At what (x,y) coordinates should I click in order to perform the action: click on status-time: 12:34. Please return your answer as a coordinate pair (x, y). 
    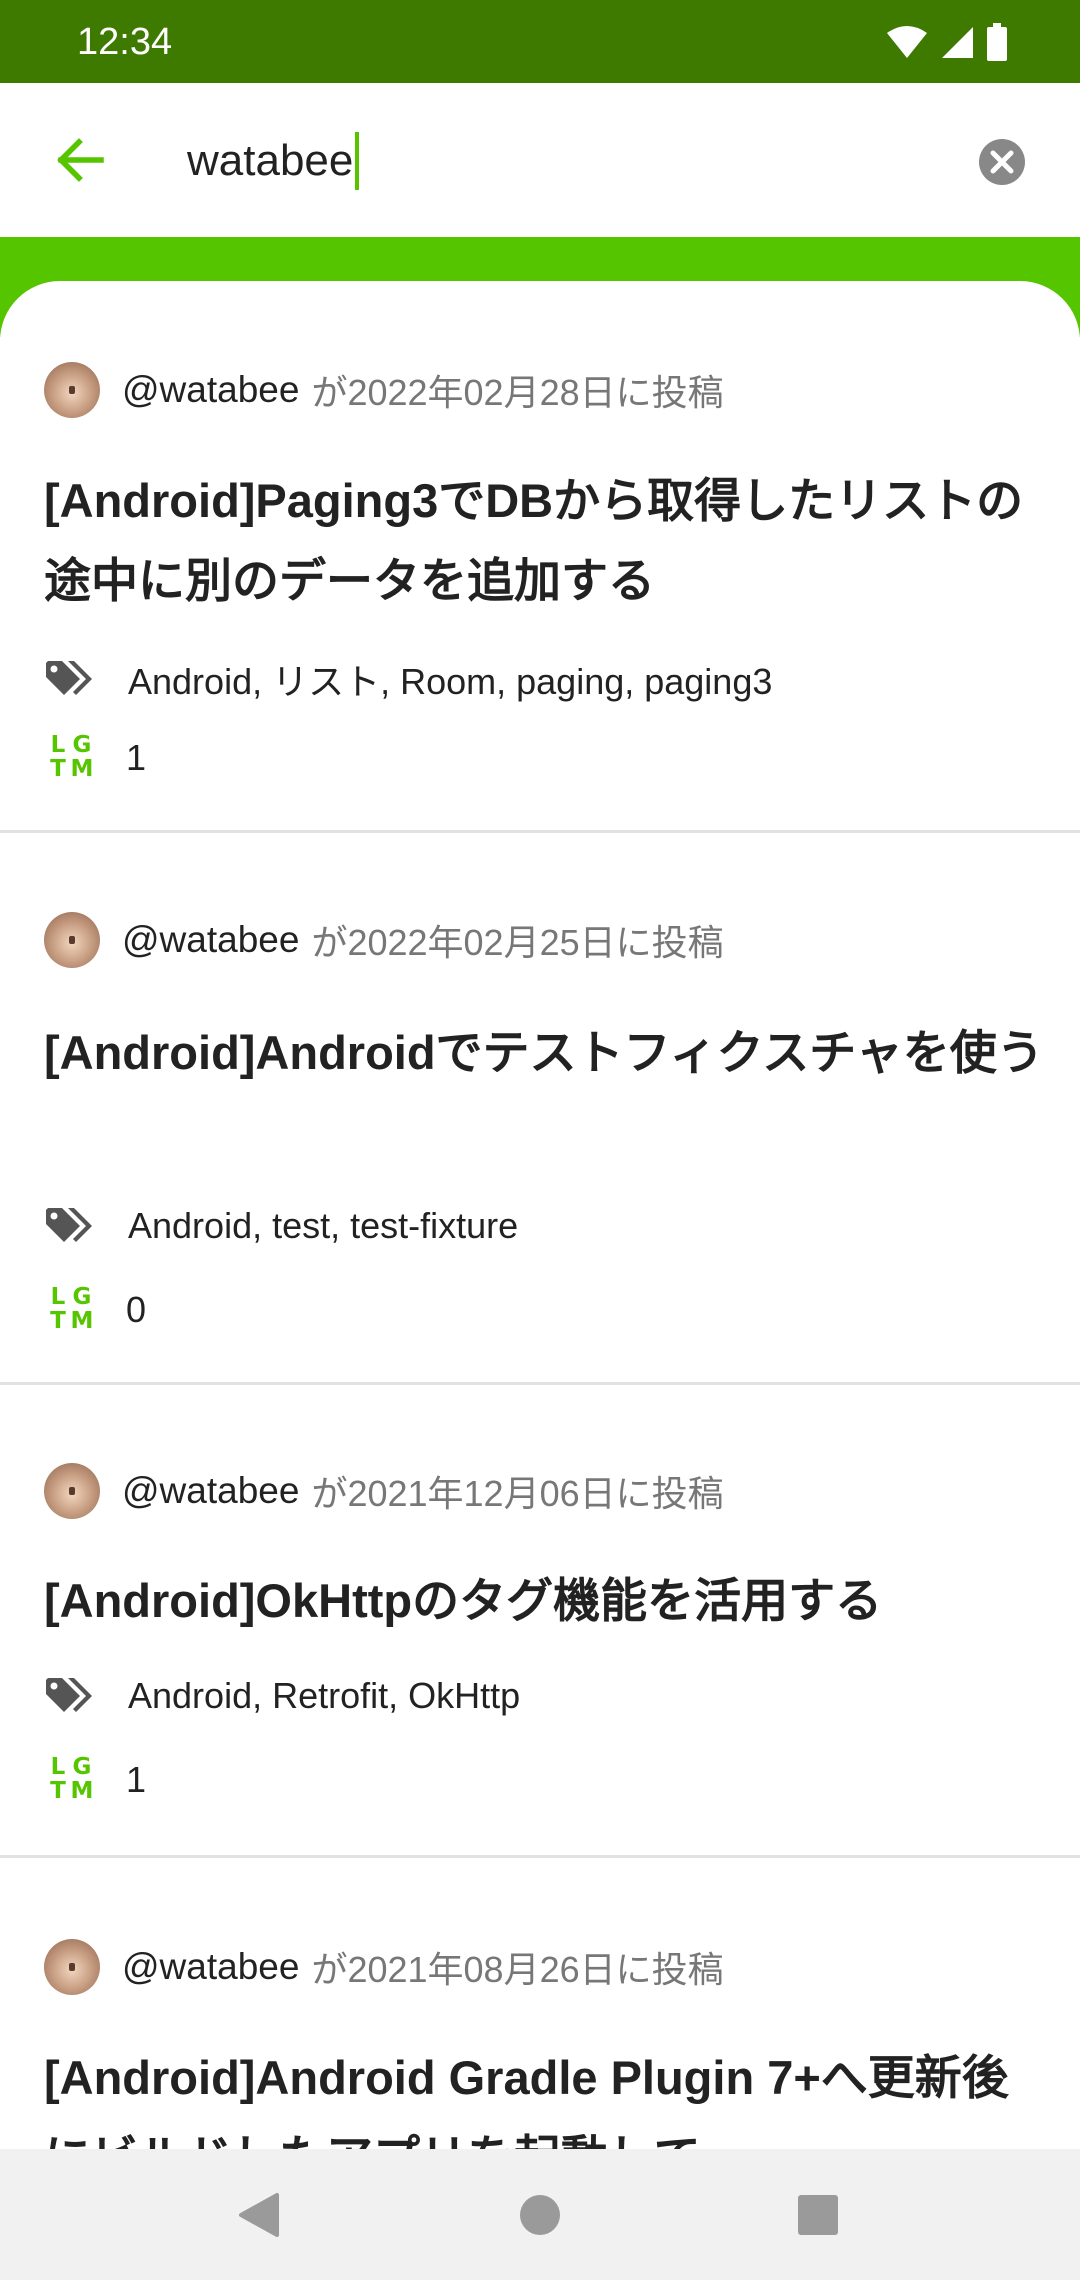
    Looking at the image, I should click on (125, 42).